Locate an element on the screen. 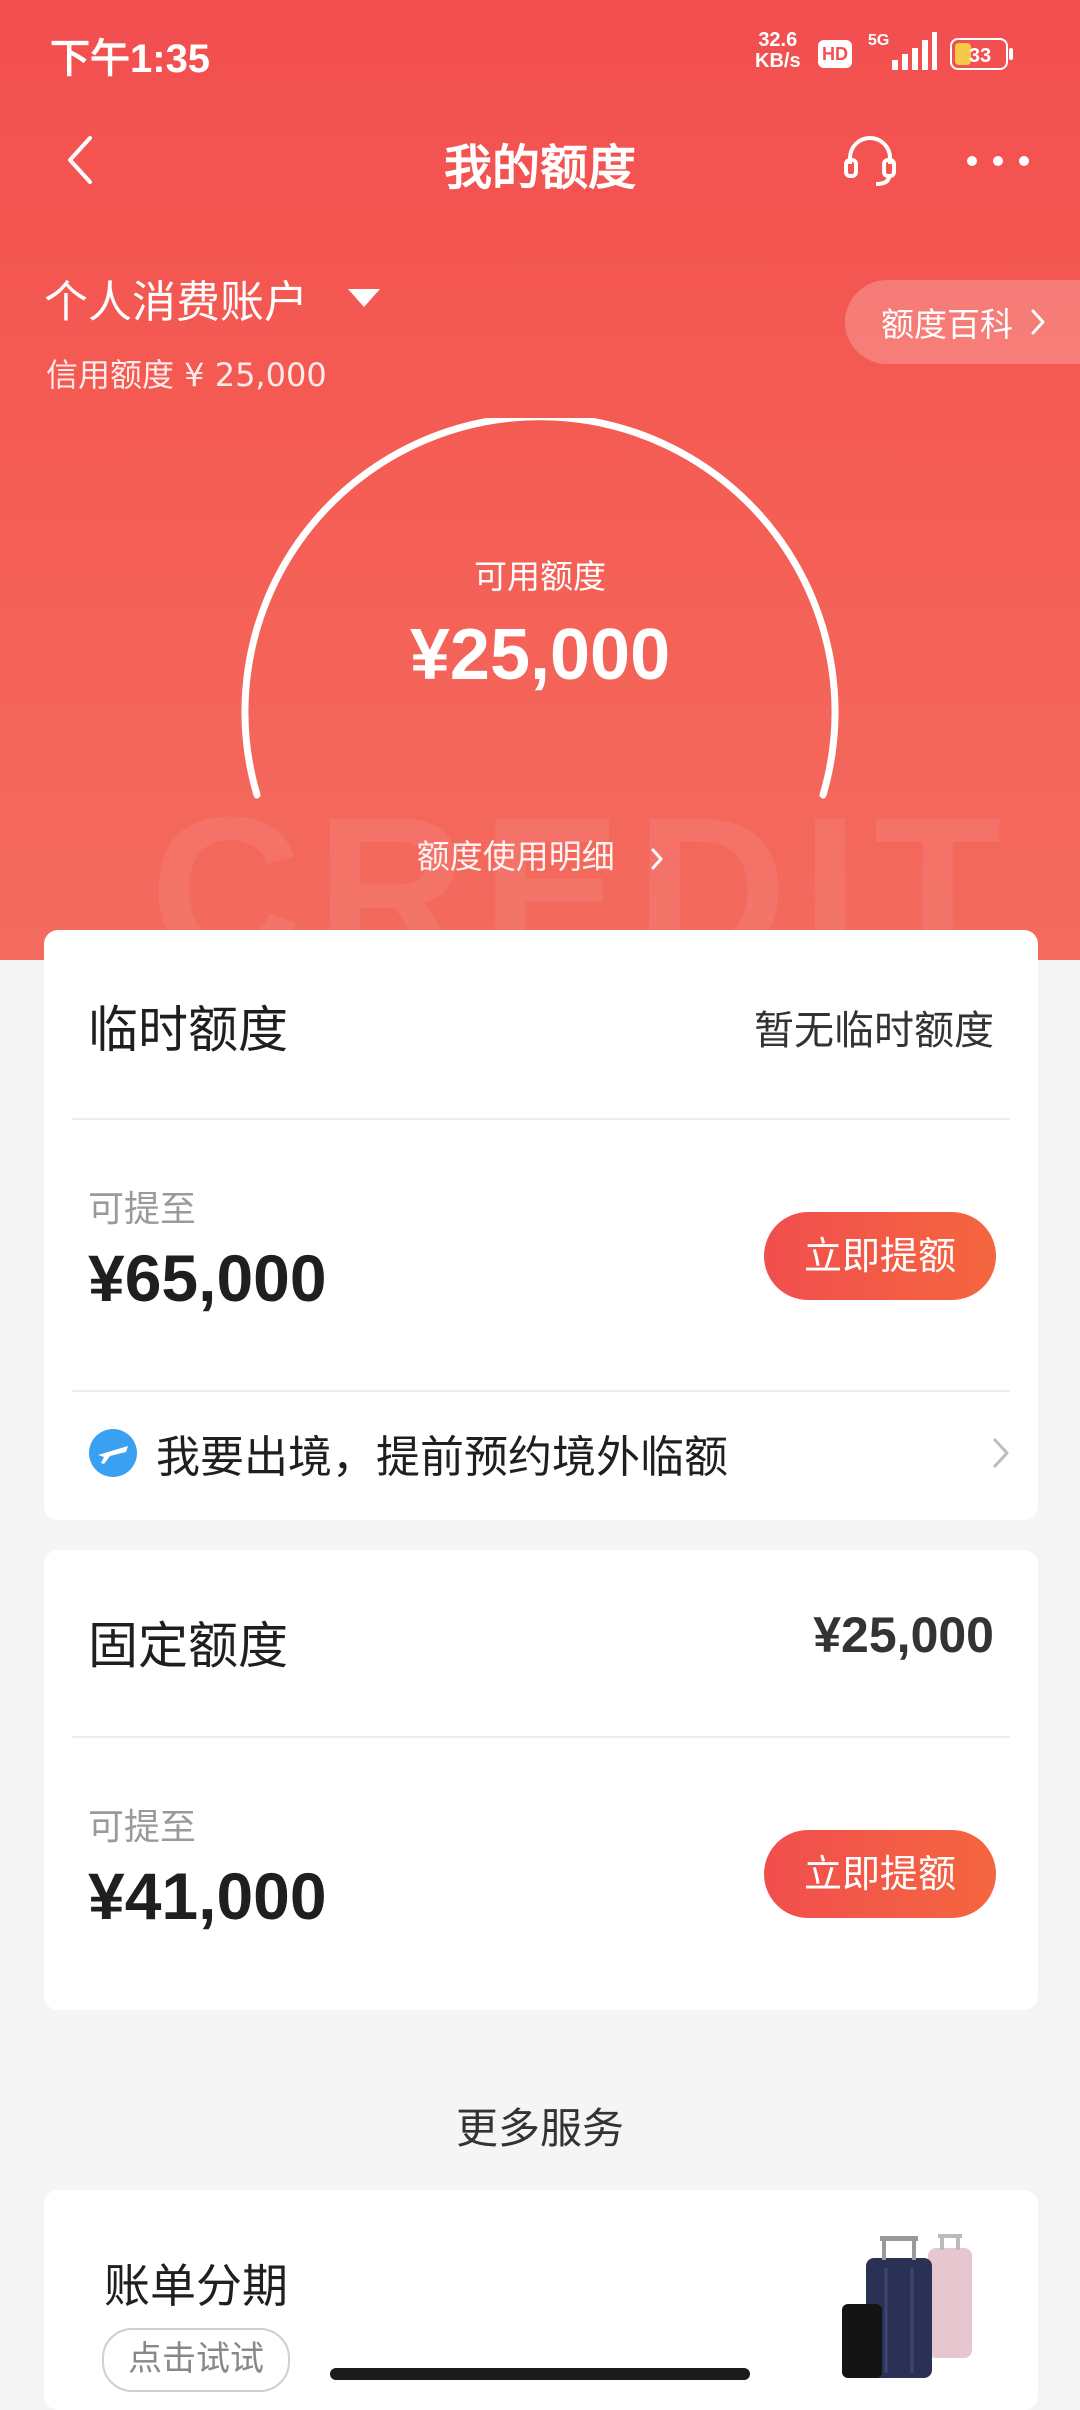 The width and height of the screenshot is (1080, 2410). overseas-reservation-row: 我要出境，提前预约境外临额 is located at coordinates (549, 1453).